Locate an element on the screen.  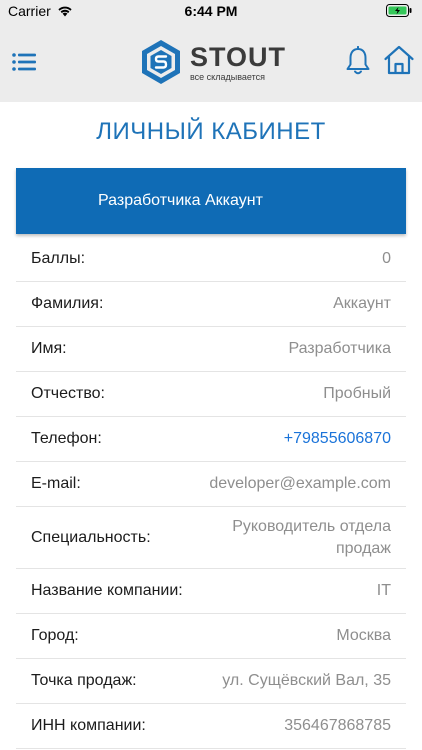
profile-row-sales-point: Точка продаж: ул. Сущёвский Вал, 35 is located at coordinates (211, 681).